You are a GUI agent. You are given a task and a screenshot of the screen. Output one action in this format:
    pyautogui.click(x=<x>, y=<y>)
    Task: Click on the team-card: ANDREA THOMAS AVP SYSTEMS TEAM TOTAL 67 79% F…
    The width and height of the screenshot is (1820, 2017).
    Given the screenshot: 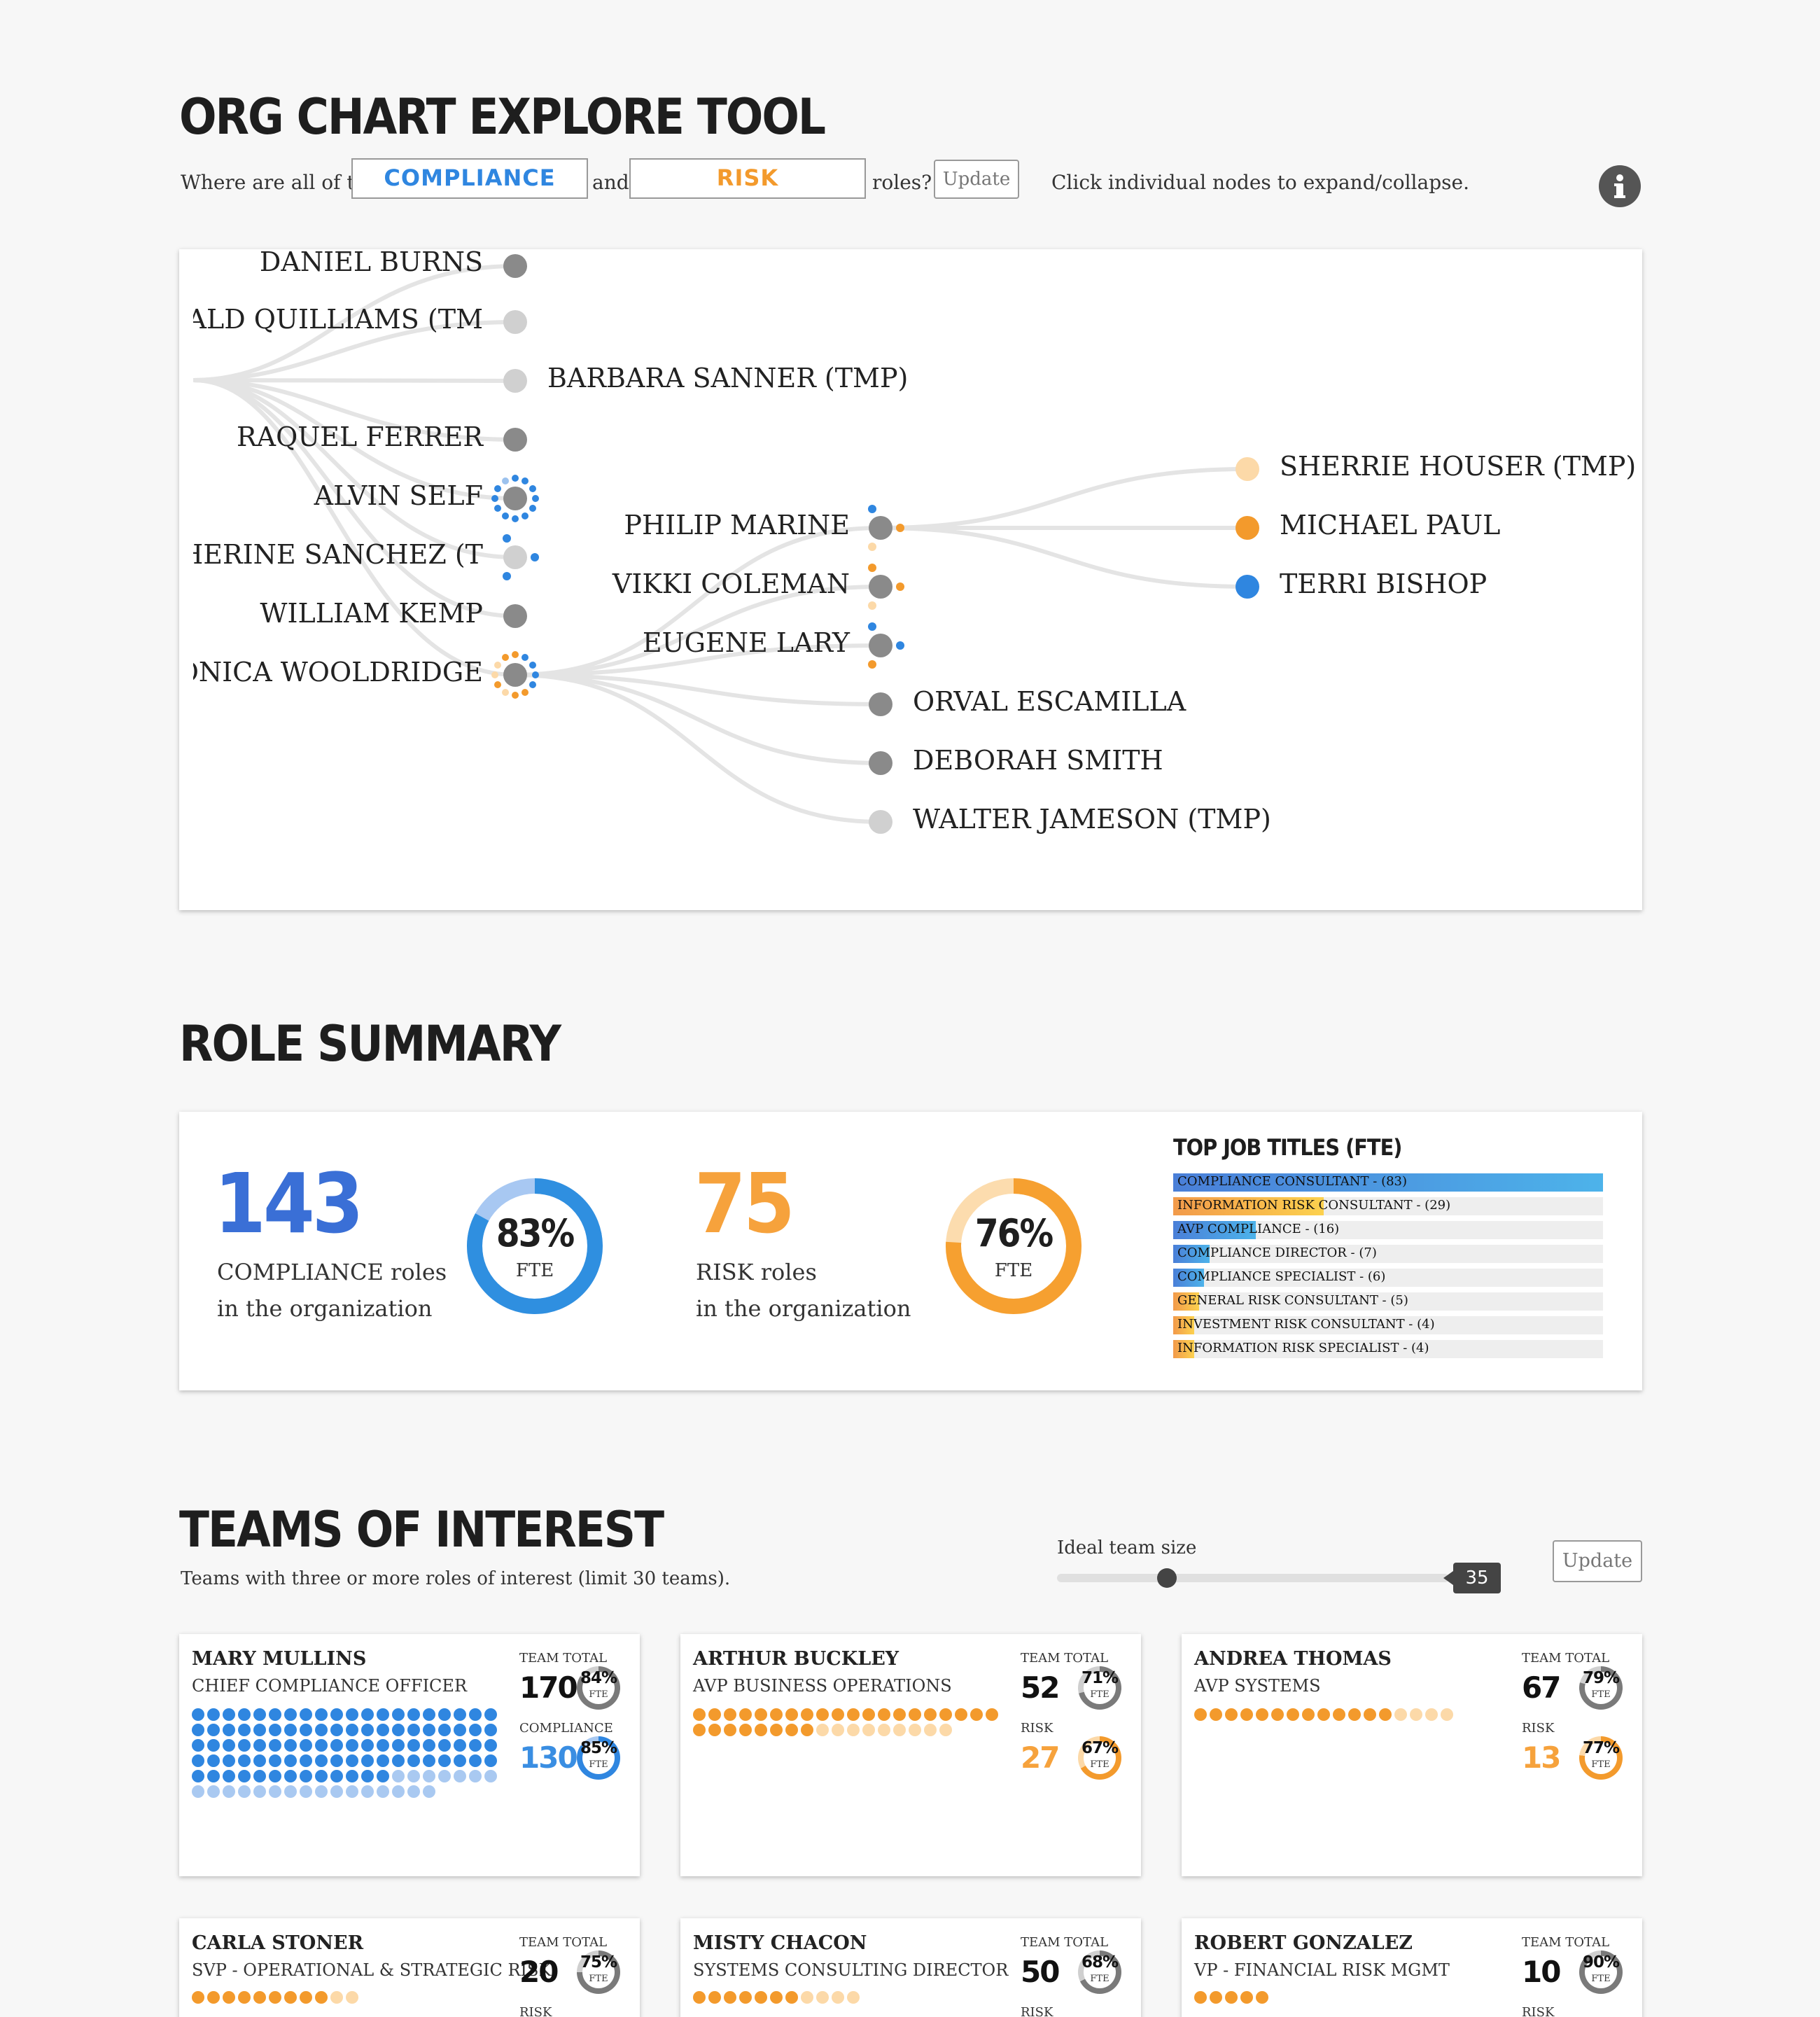 What is the action you would take?
    pyautogui.click(x=1412, y=1755)
    